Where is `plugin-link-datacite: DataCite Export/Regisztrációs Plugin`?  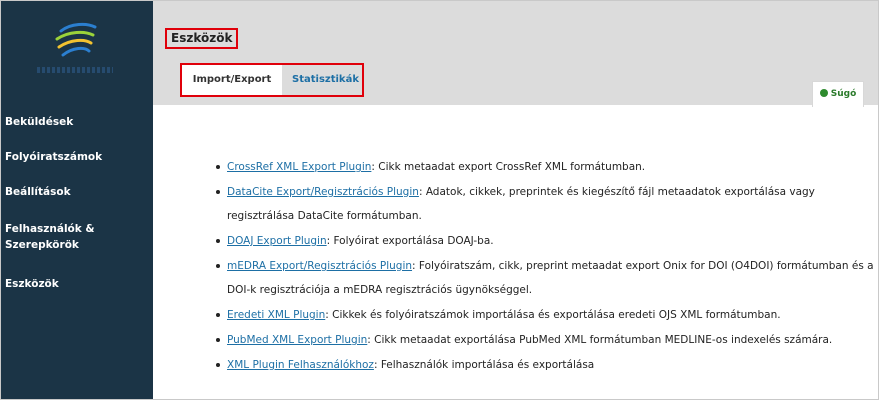
plugin-link-datacite: DataCite Export/Regisztrációs Plugin is located at coordinates (323, 192).